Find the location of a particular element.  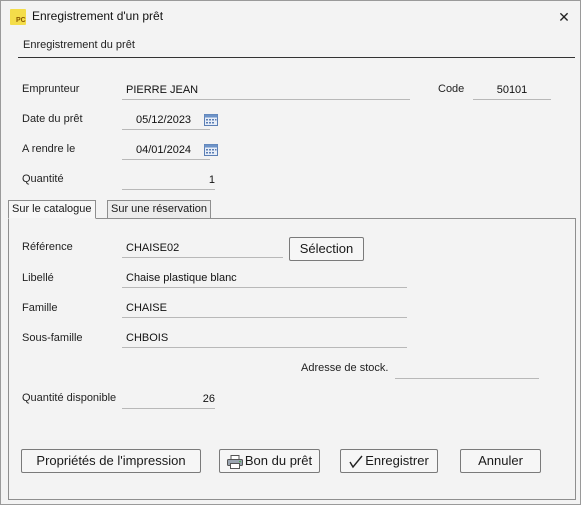

section-title: Enregistrement du prêt is located at coordinates (79, 45).